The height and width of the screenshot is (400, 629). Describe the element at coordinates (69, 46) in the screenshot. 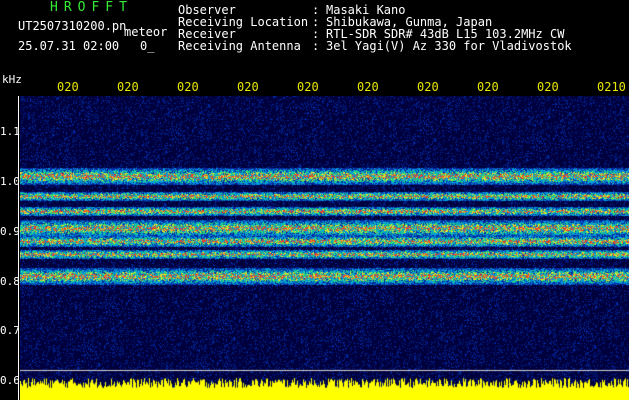

I see `date-time: 25.07.31 02:00` at that location.